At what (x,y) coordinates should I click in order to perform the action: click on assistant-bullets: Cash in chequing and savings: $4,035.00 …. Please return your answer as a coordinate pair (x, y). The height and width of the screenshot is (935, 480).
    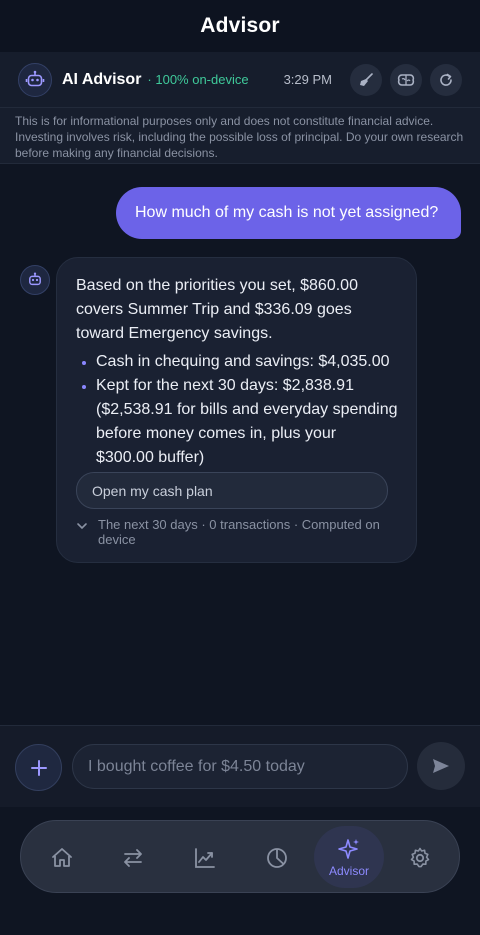
    Looking at the image, I should click on (237, 410).